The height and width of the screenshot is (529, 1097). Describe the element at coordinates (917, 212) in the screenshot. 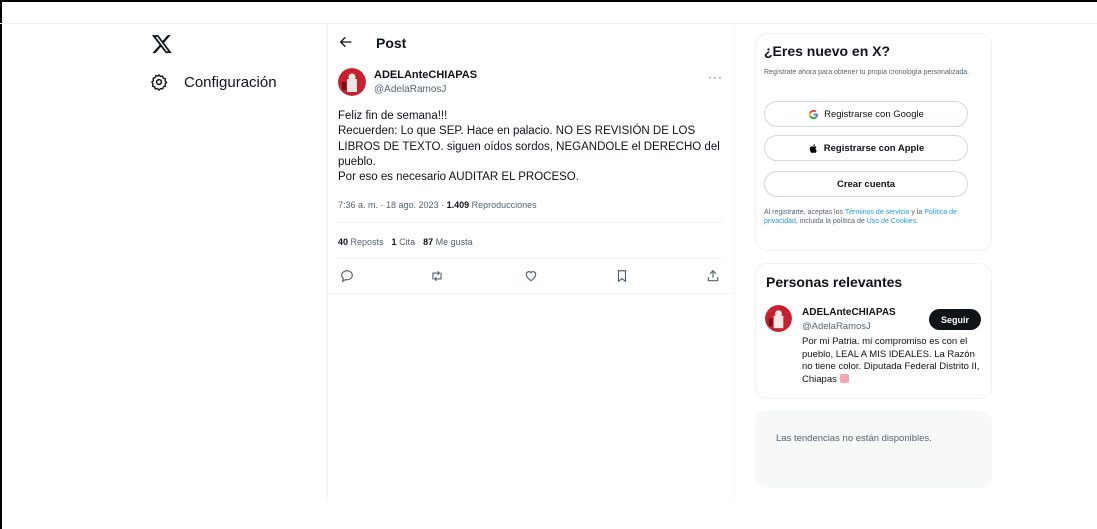

I see `legal-text: y la` at that location.